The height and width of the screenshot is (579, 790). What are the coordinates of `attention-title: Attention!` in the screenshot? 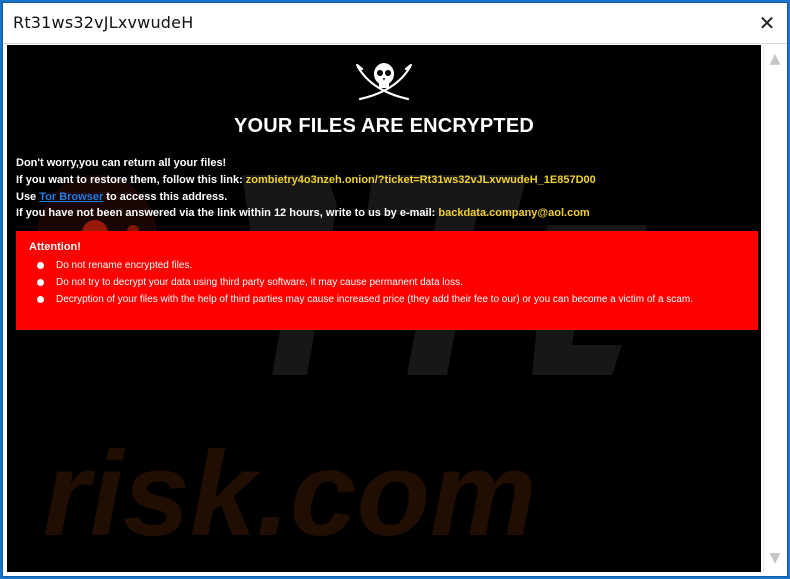 It's located at (55, 247).